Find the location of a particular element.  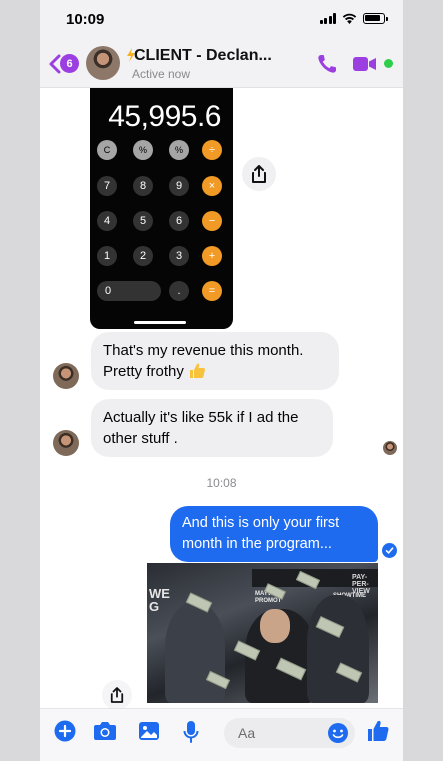

meme-person-right is located at coordinates (338, 649).